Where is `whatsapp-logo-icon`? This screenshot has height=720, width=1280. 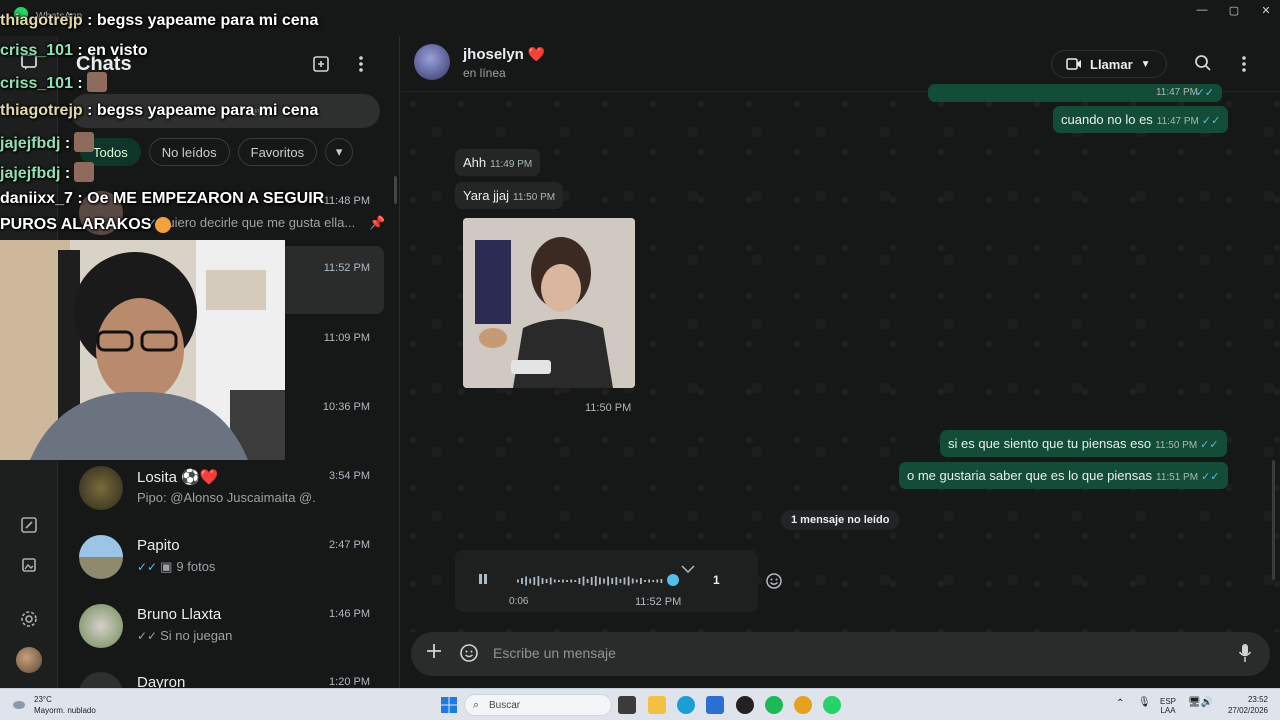
whatsapp-logo-icon is located at coordinates (21, 14).